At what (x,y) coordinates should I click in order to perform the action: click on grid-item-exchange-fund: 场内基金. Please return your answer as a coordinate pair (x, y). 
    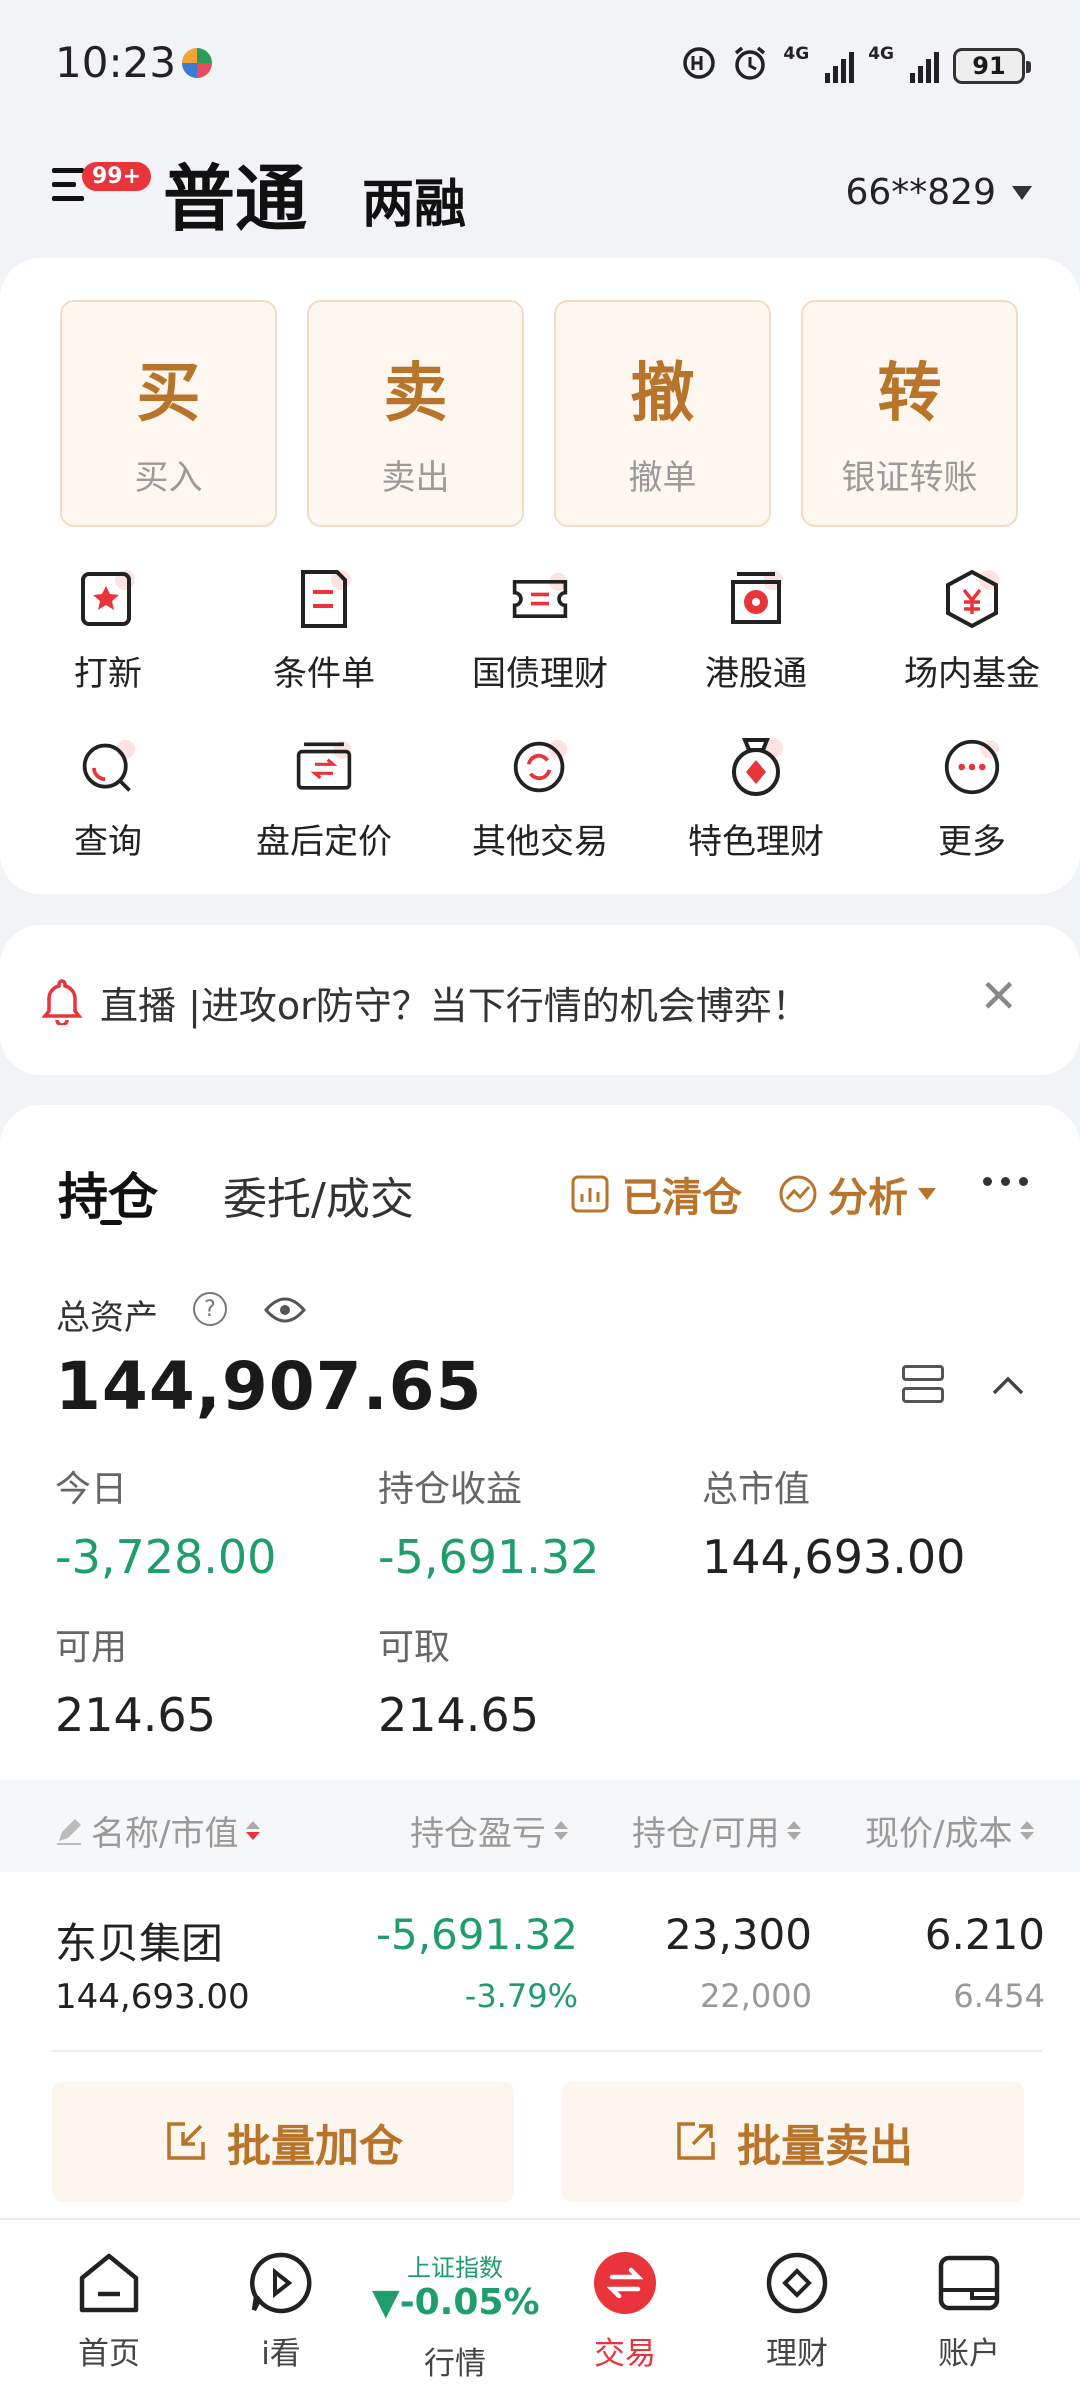
    Looking at the image, I should click on (972, 642).